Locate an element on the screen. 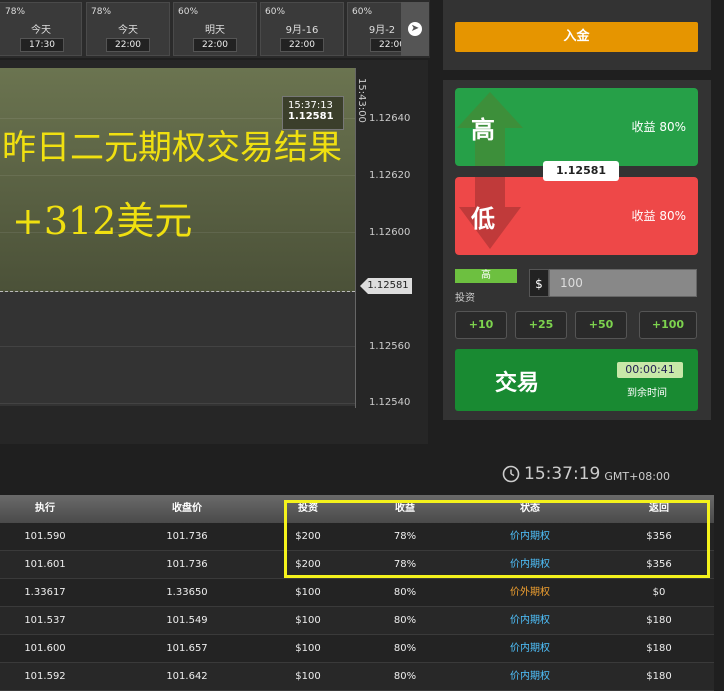 The width and height of the screenshot is (724, 691). tab-day: 9月-2 is located at coordinates (382, 30).